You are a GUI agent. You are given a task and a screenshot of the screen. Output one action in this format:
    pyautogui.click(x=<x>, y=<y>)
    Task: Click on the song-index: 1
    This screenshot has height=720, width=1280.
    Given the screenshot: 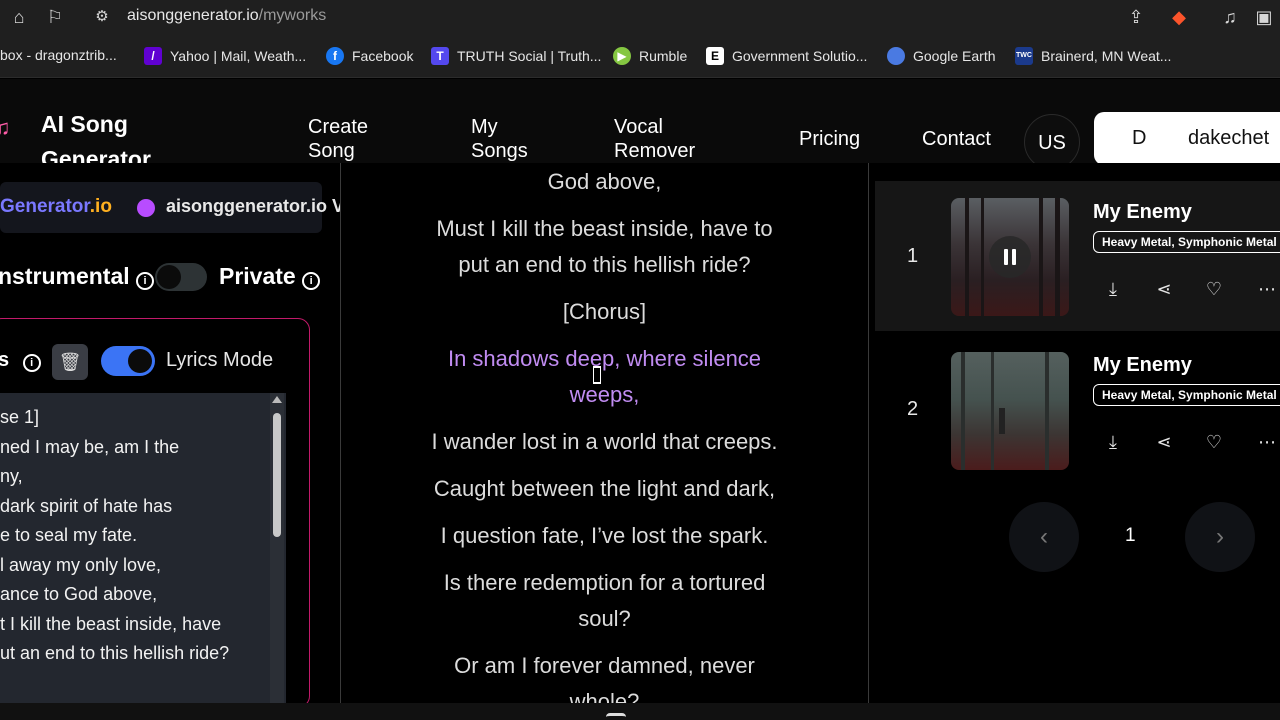 What is the action you would take?
    pyautogui.click(x=913, y=256)
    